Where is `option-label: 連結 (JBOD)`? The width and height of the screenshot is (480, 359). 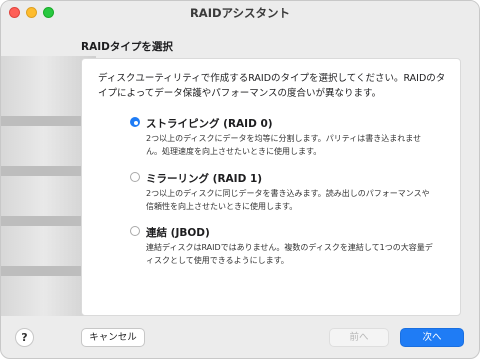
option-label: 連結 (JBOD) is located at coordinates (178, 233).